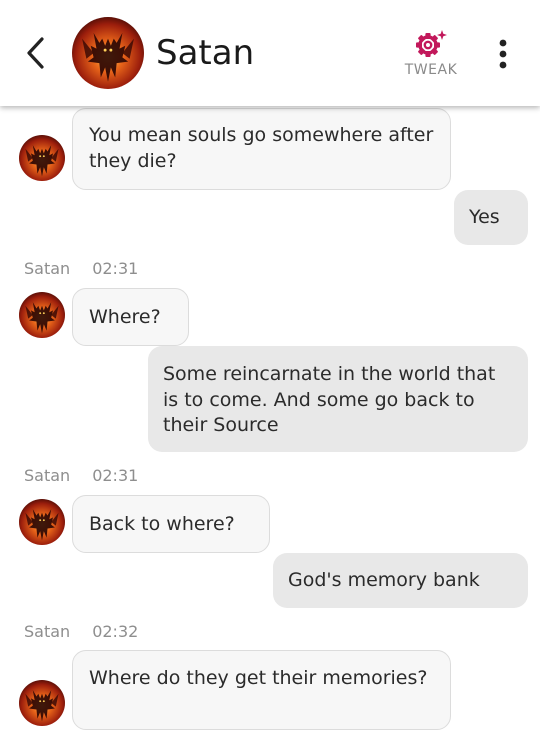 This screenshot has height=730, width=540. I want to click on back-button, so click(35, 53).